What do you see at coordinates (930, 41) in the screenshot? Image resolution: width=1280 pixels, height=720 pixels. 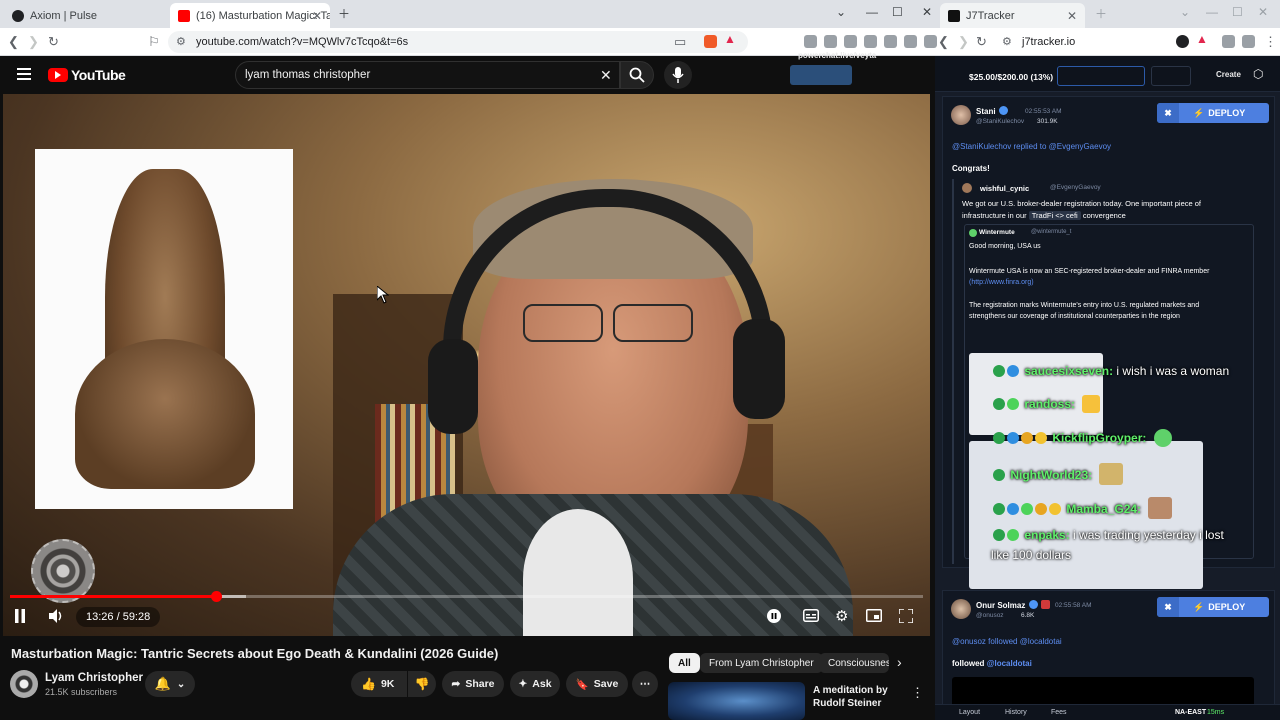 I see `menu-icon` at bounding box center [930, 41].